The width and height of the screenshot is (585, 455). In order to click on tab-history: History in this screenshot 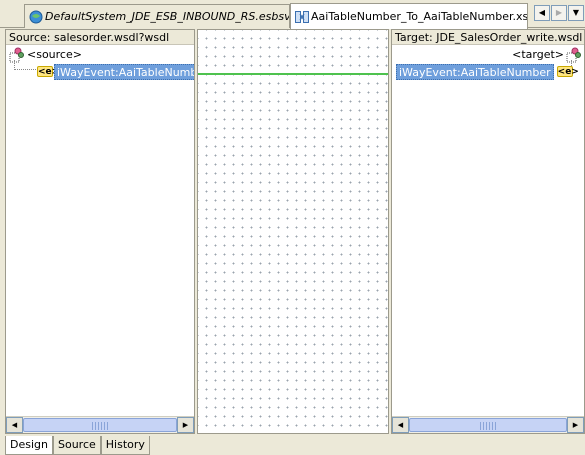, I will do `click(125, 445)`.